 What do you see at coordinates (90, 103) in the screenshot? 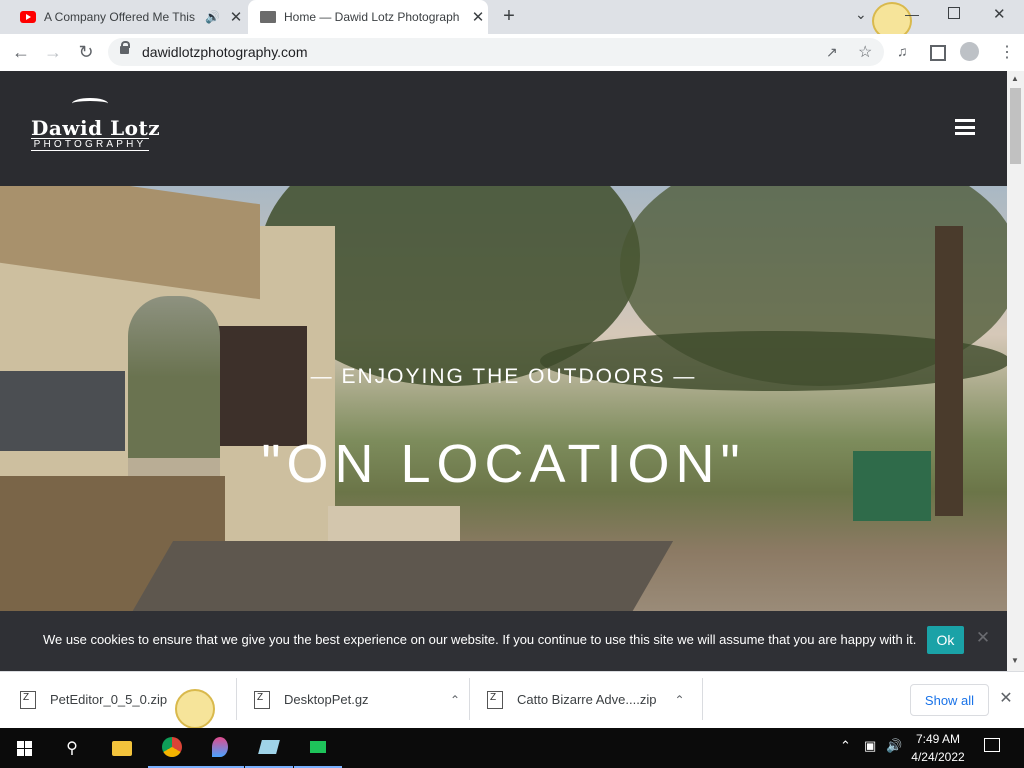
I see `bird-logo-icon` at bounding box center [90, 103].